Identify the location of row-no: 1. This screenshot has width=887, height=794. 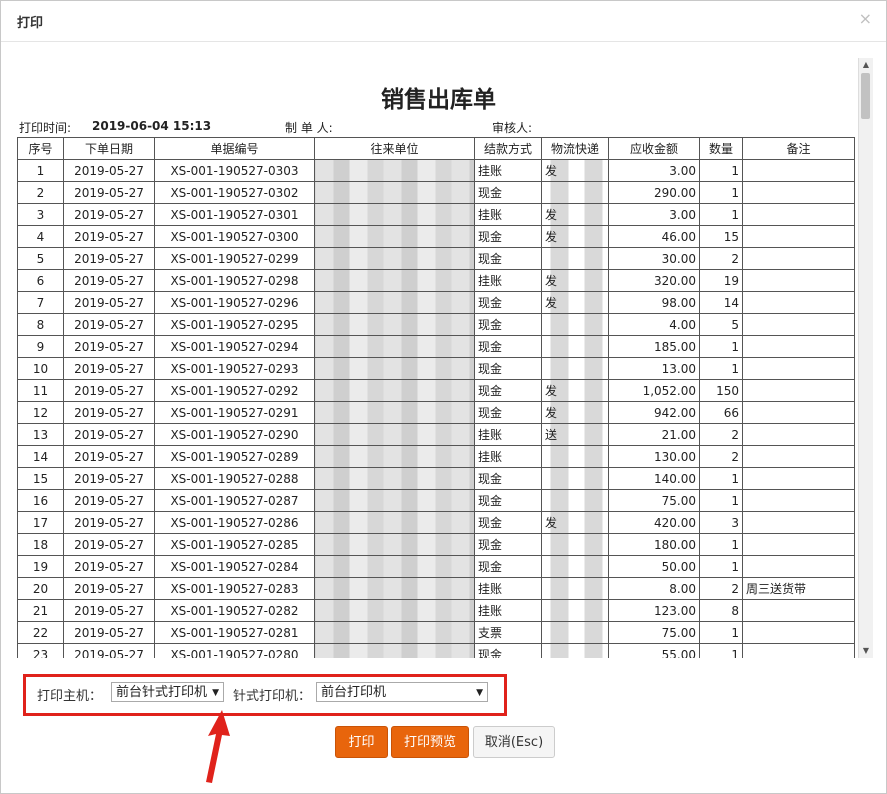
(40, 170).